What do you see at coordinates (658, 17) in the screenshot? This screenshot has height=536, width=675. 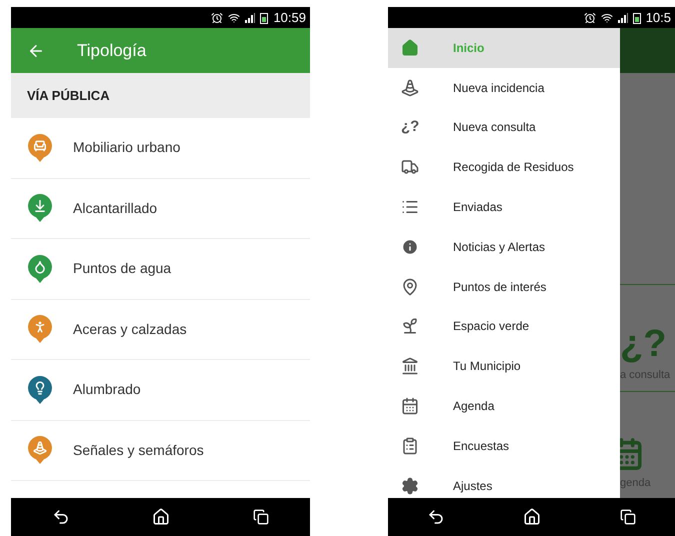 I see `status-time: 10:5` at bounding box center [658, 17].